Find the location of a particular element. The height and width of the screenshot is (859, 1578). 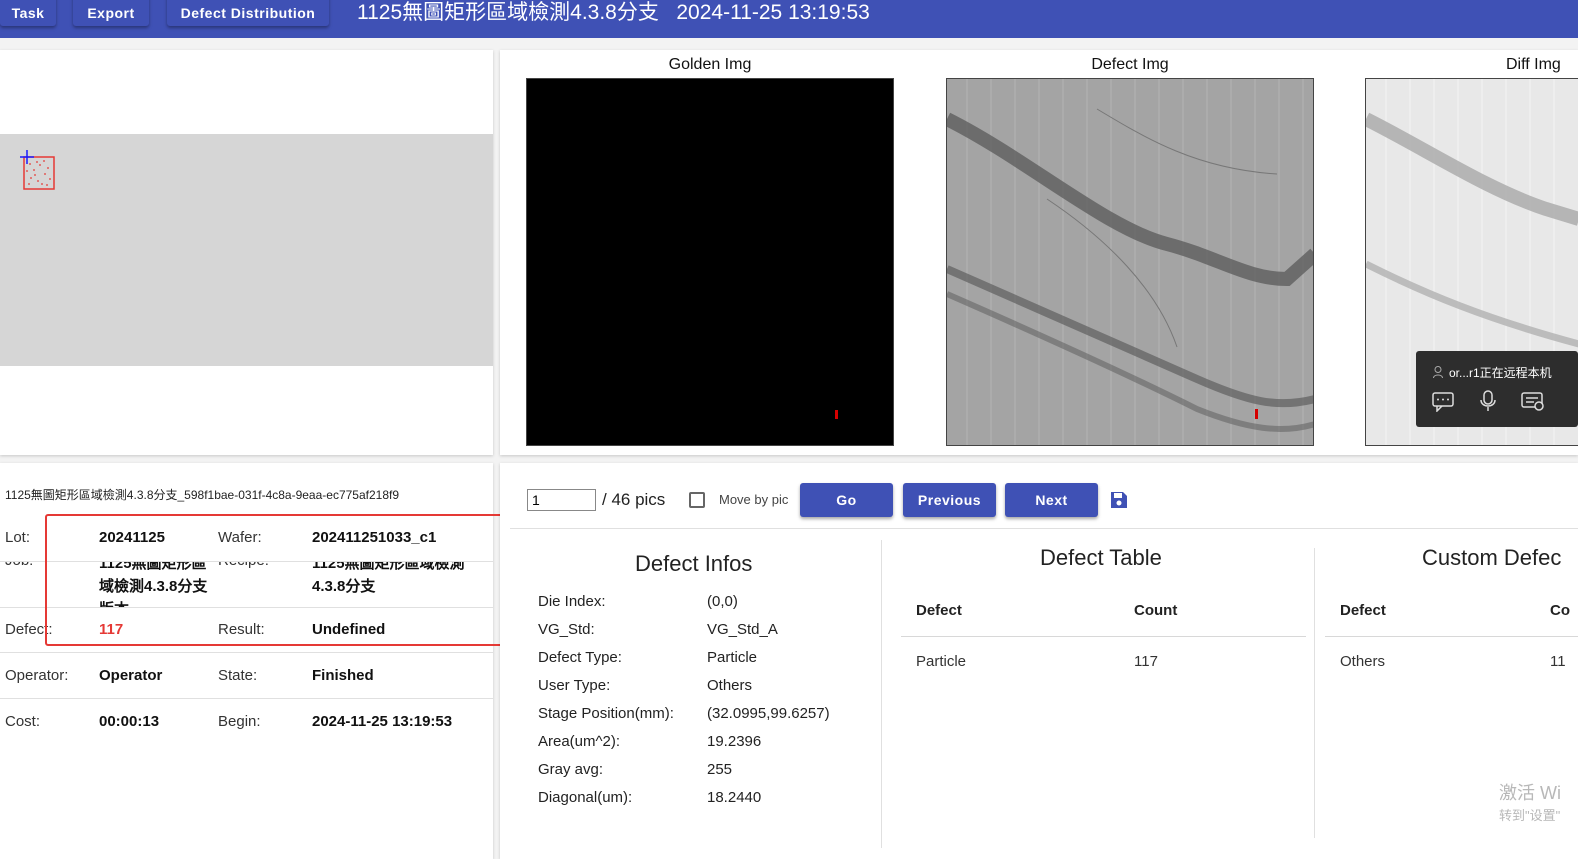

highlight-box is located at coordinates (298, 580).